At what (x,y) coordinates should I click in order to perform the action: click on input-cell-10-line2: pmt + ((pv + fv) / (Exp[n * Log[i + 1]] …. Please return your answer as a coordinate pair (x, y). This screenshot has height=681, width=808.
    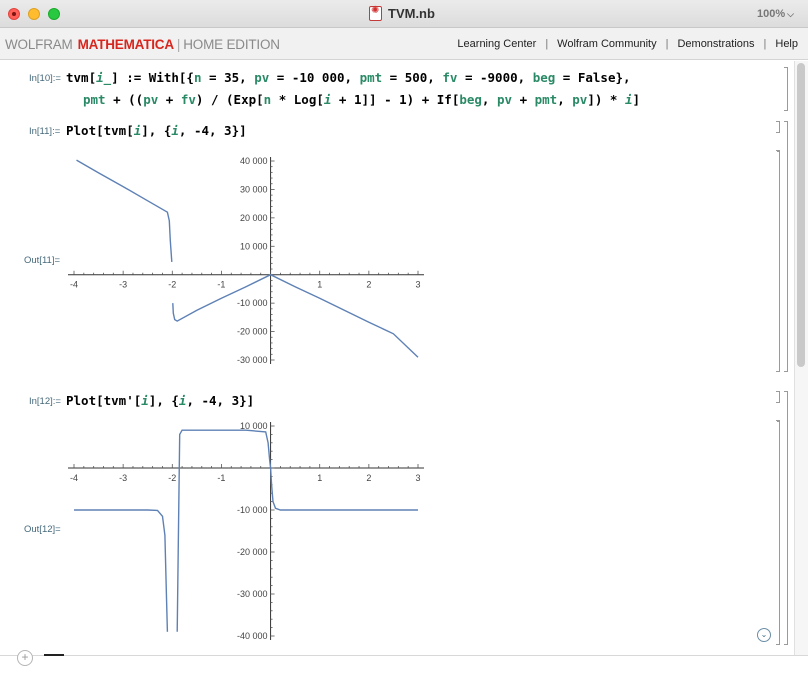
    Looking at the image, I should click on (361, 99).